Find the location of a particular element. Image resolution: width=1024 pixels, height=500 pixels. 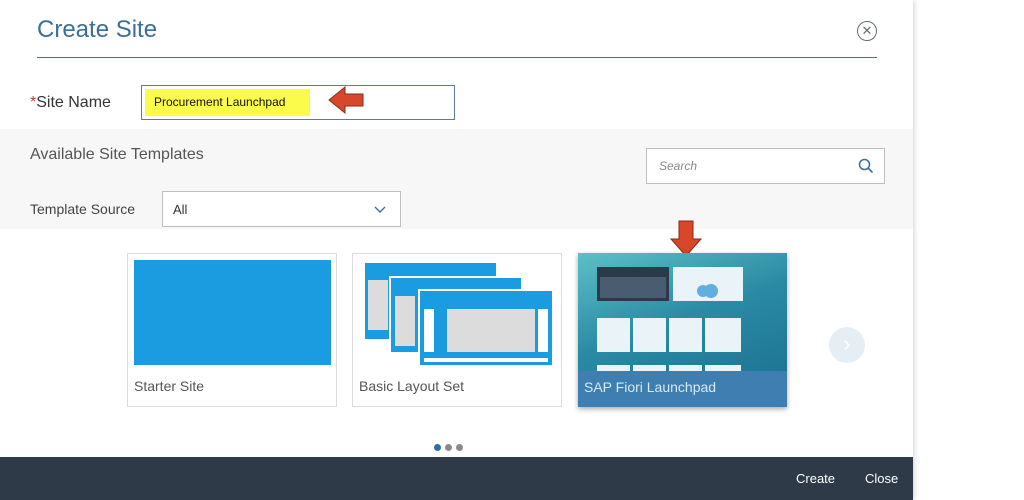

fiori-launchpad-thumbnail is located at coordinates (670, 319).